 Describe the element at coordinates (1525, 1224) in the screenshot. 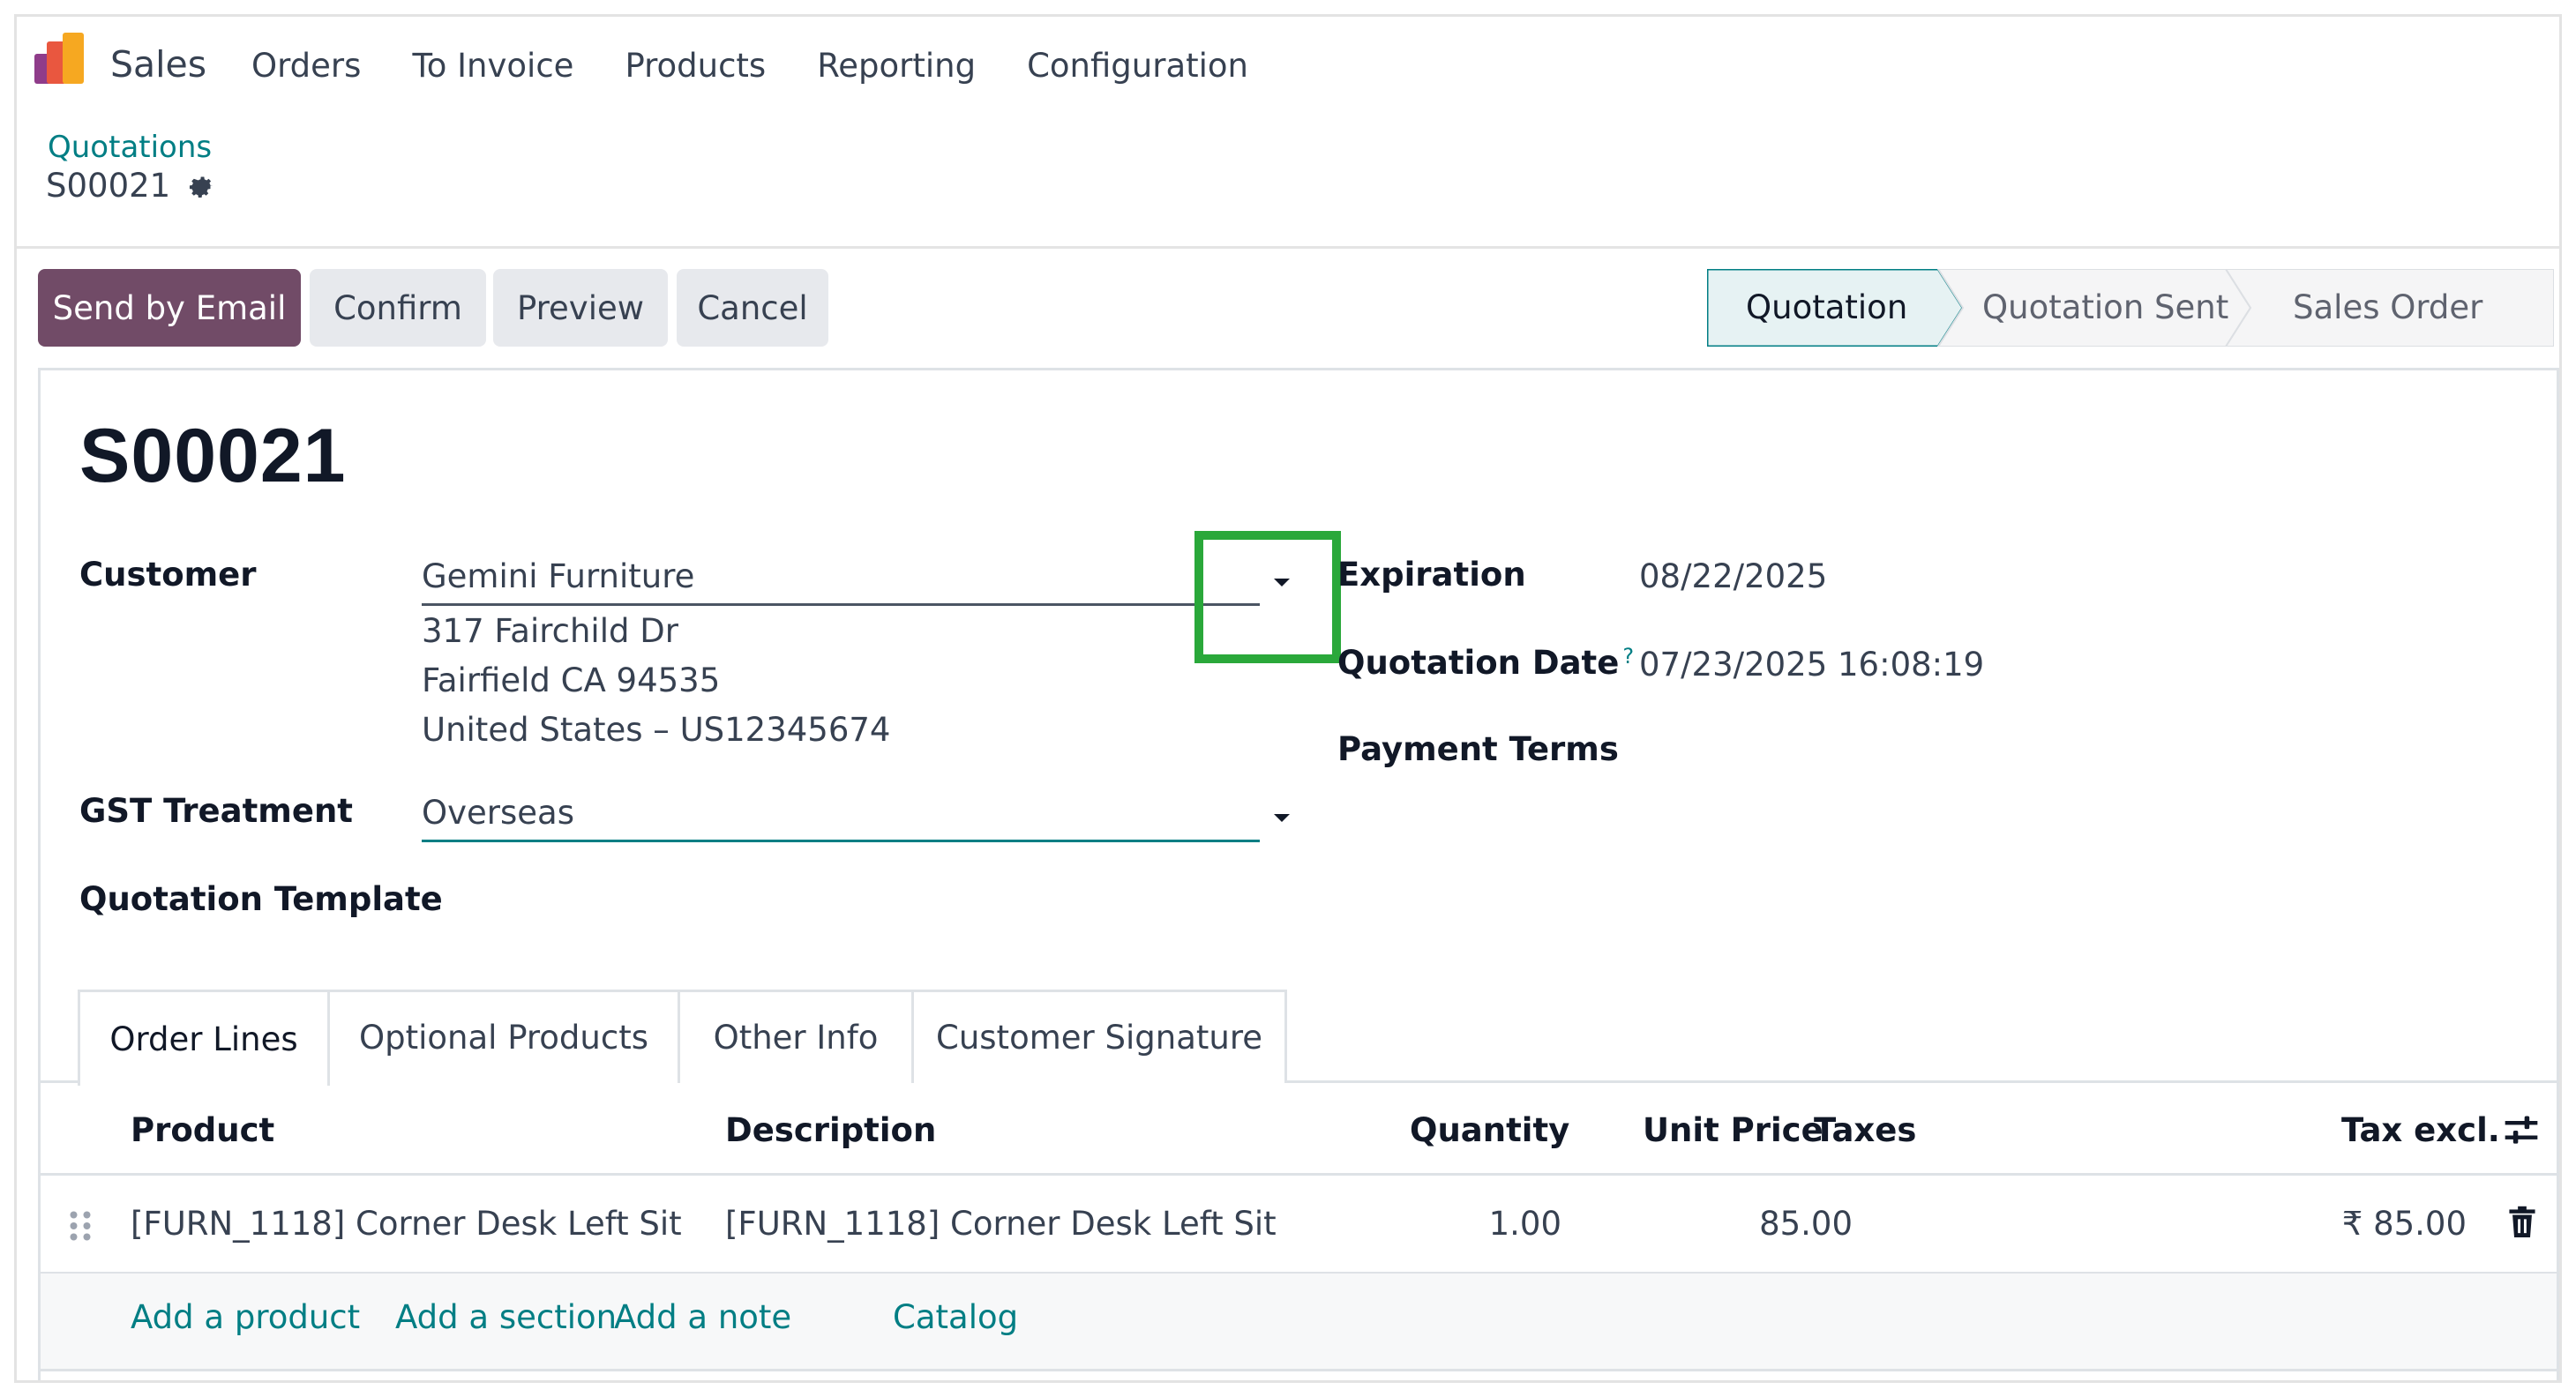

I see `cell-quantity: 1.00` at that location.